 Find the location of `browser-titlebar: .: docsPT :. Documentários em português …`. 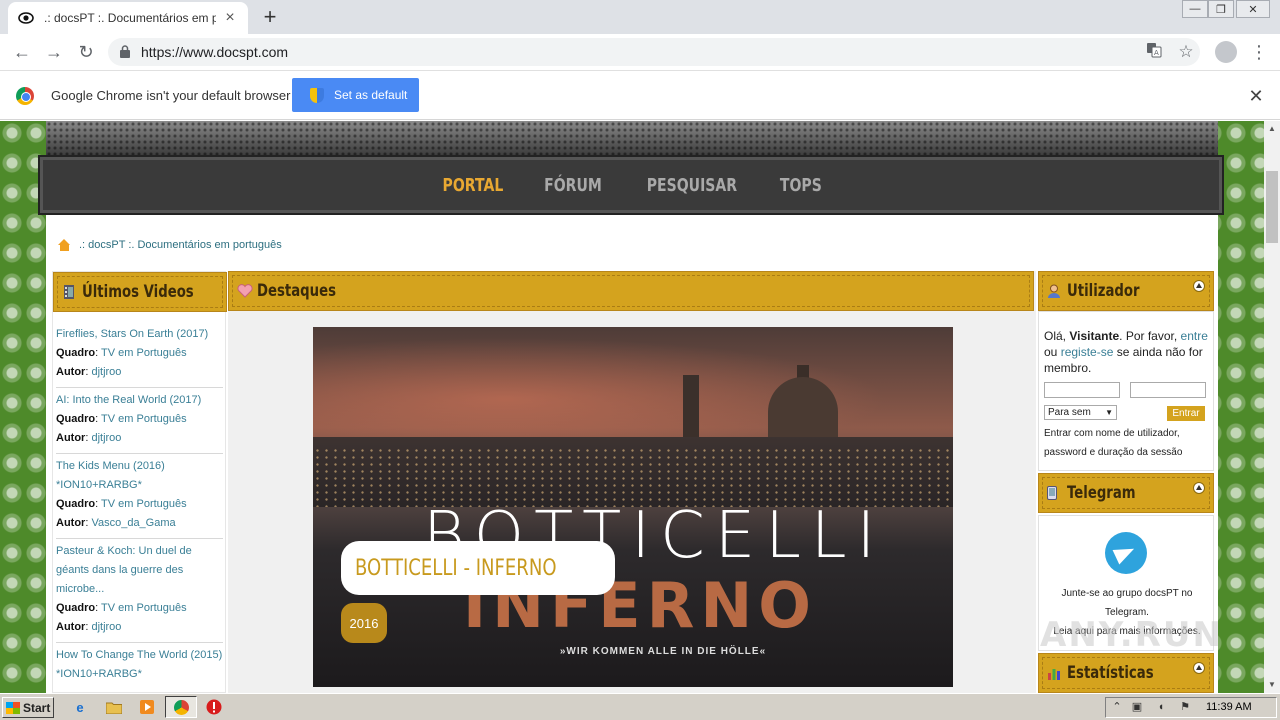

browser-titlebar: .: docsPT :. Documentários em português … is located at coordinates (640, 17).